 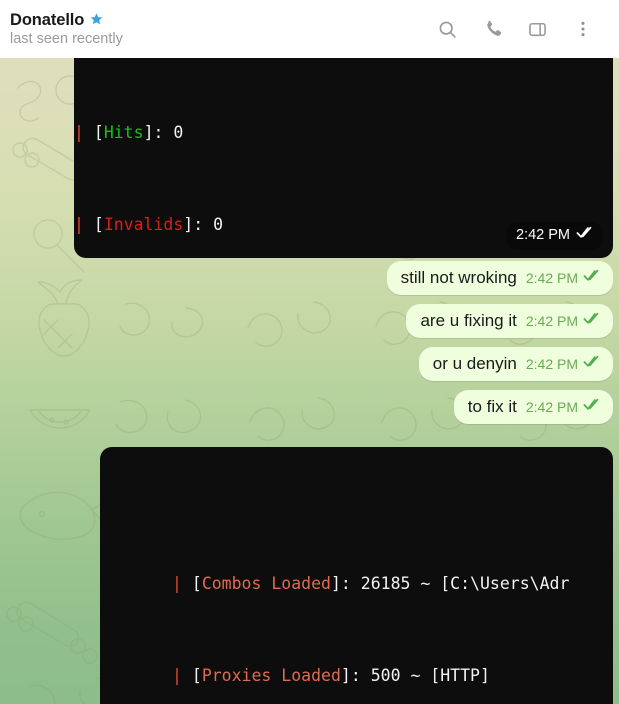 I want to click on message-text: are u fixing it, so click(x=468, y=320).